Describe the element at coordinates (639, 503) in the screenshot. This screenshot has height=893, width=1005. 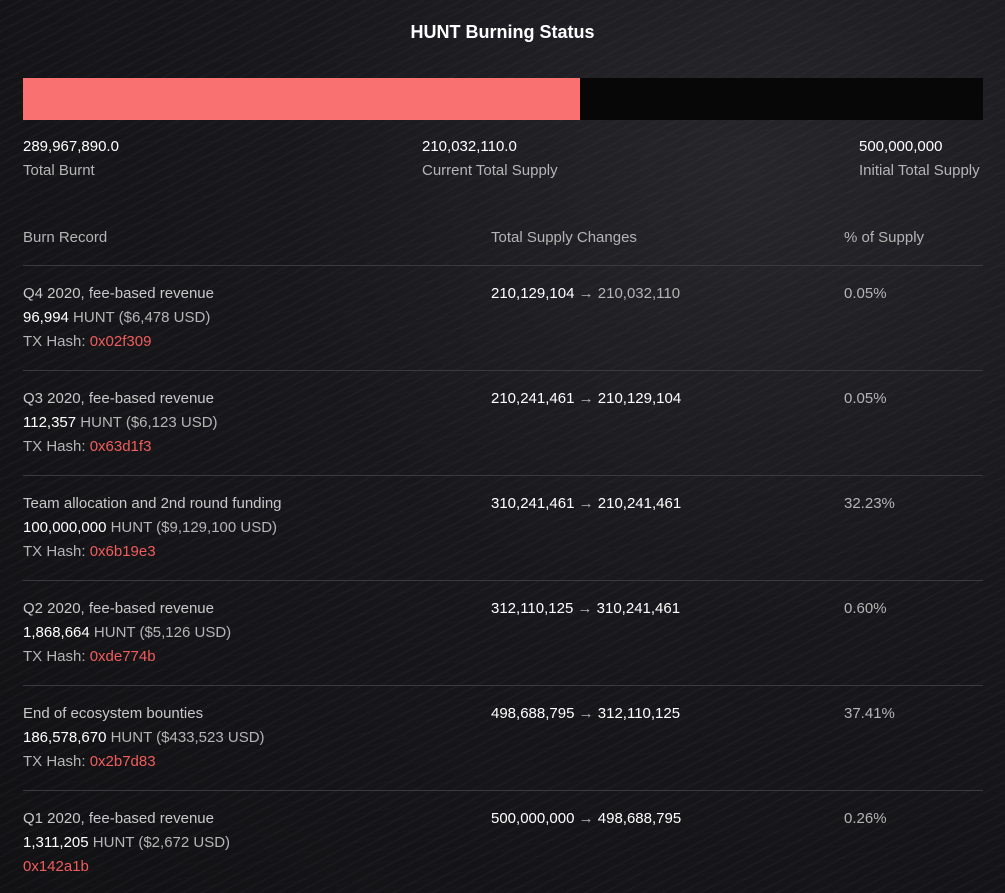
I see `supply-to: 210,241,461` at that location.